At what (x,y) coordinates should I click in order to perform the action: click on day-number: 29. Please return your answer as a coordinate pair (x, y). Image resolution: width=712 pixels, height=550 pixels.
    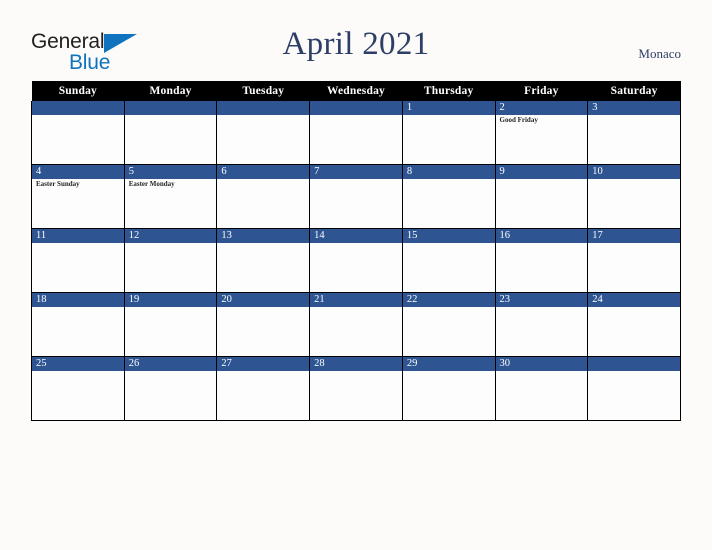
    Looking at the image, I should click on (448, 364).